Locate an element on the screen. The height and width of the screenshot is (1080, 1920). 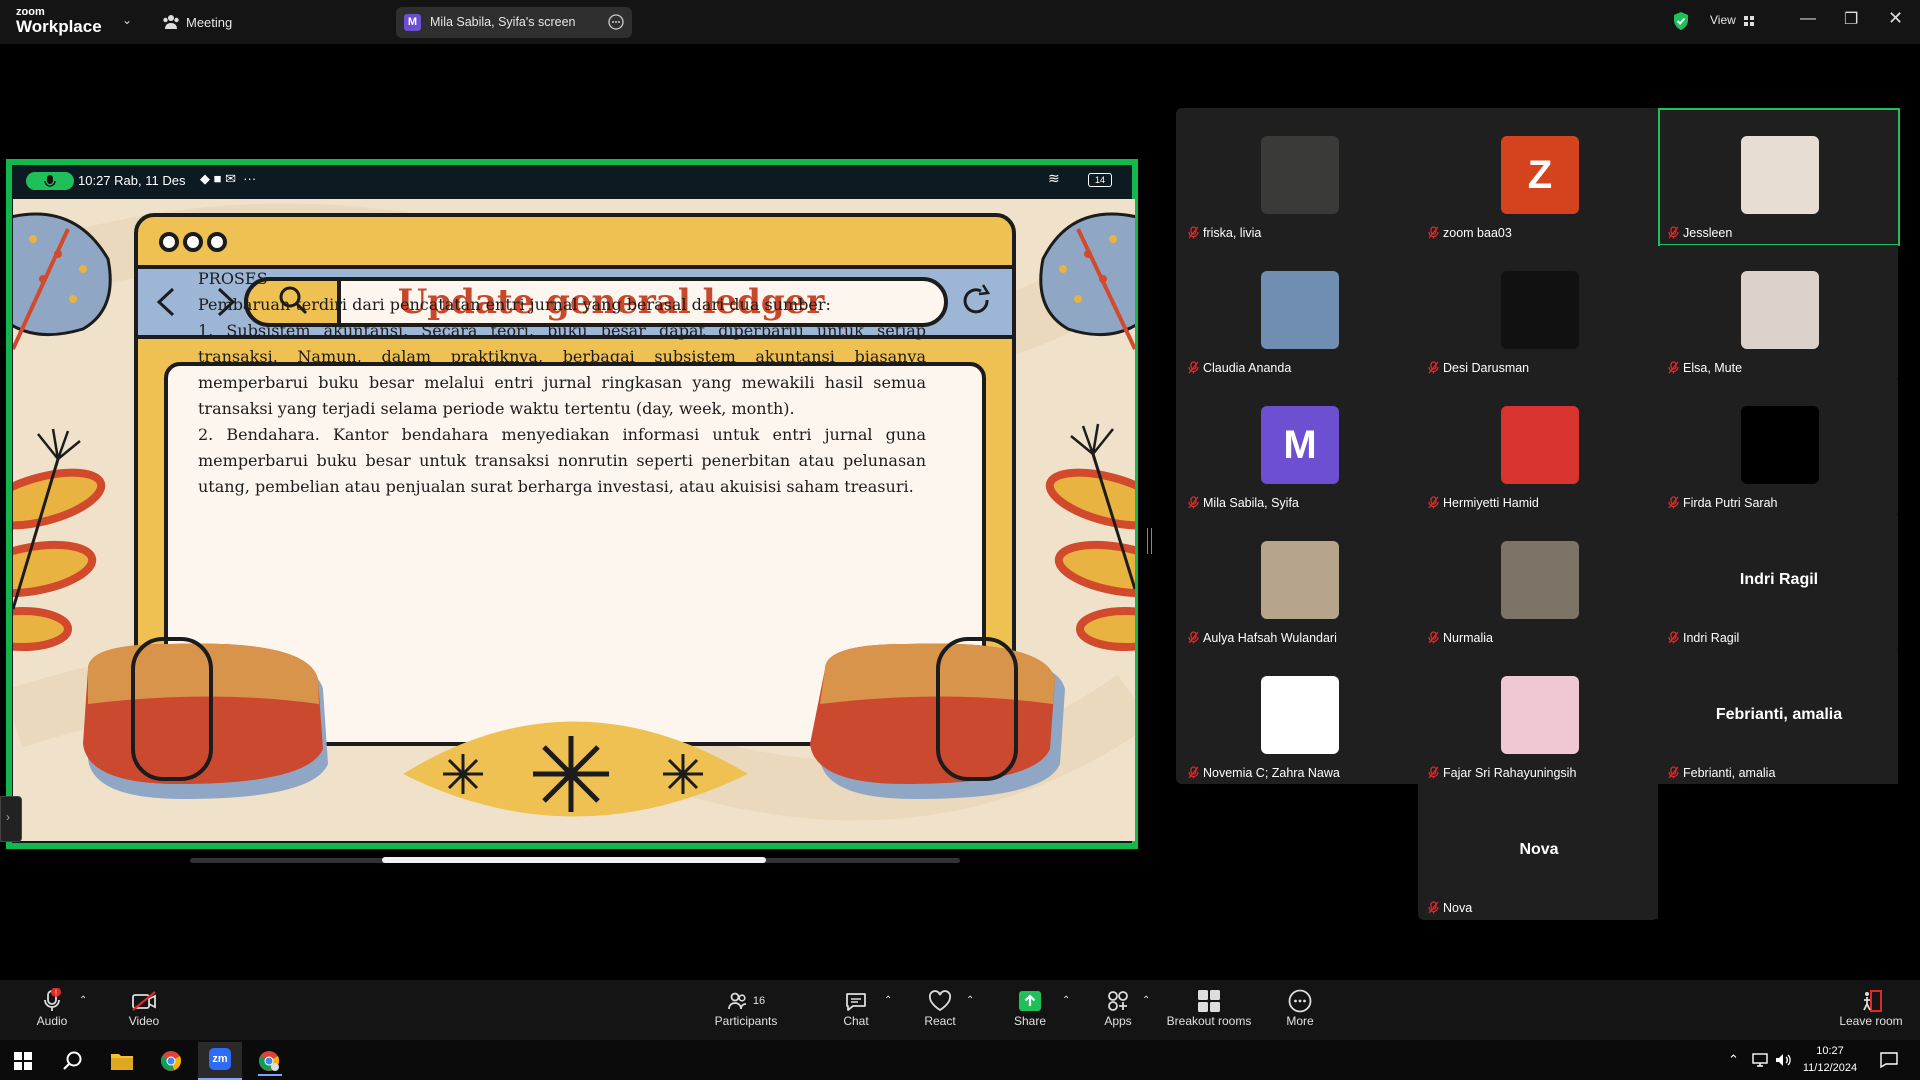
taskbar-search-icon is located at coordinates (73, 1061).